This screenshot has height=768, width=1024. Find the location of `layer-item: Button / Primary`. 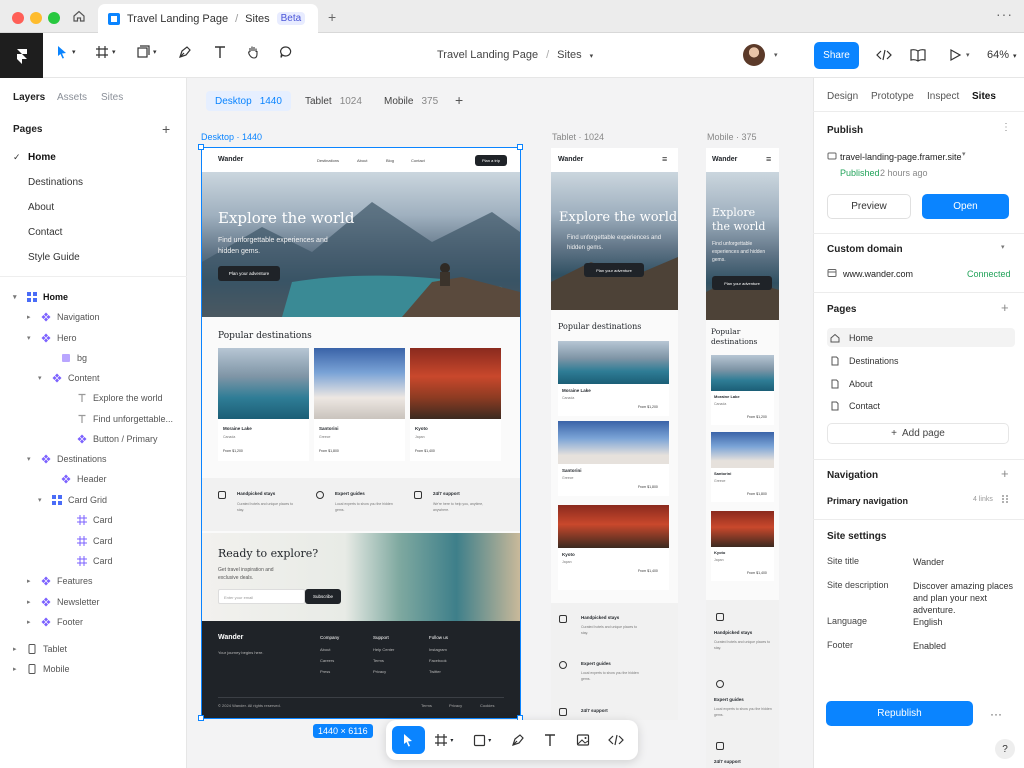

layer-item: Button / Primary is located at coordinates (110, 439).